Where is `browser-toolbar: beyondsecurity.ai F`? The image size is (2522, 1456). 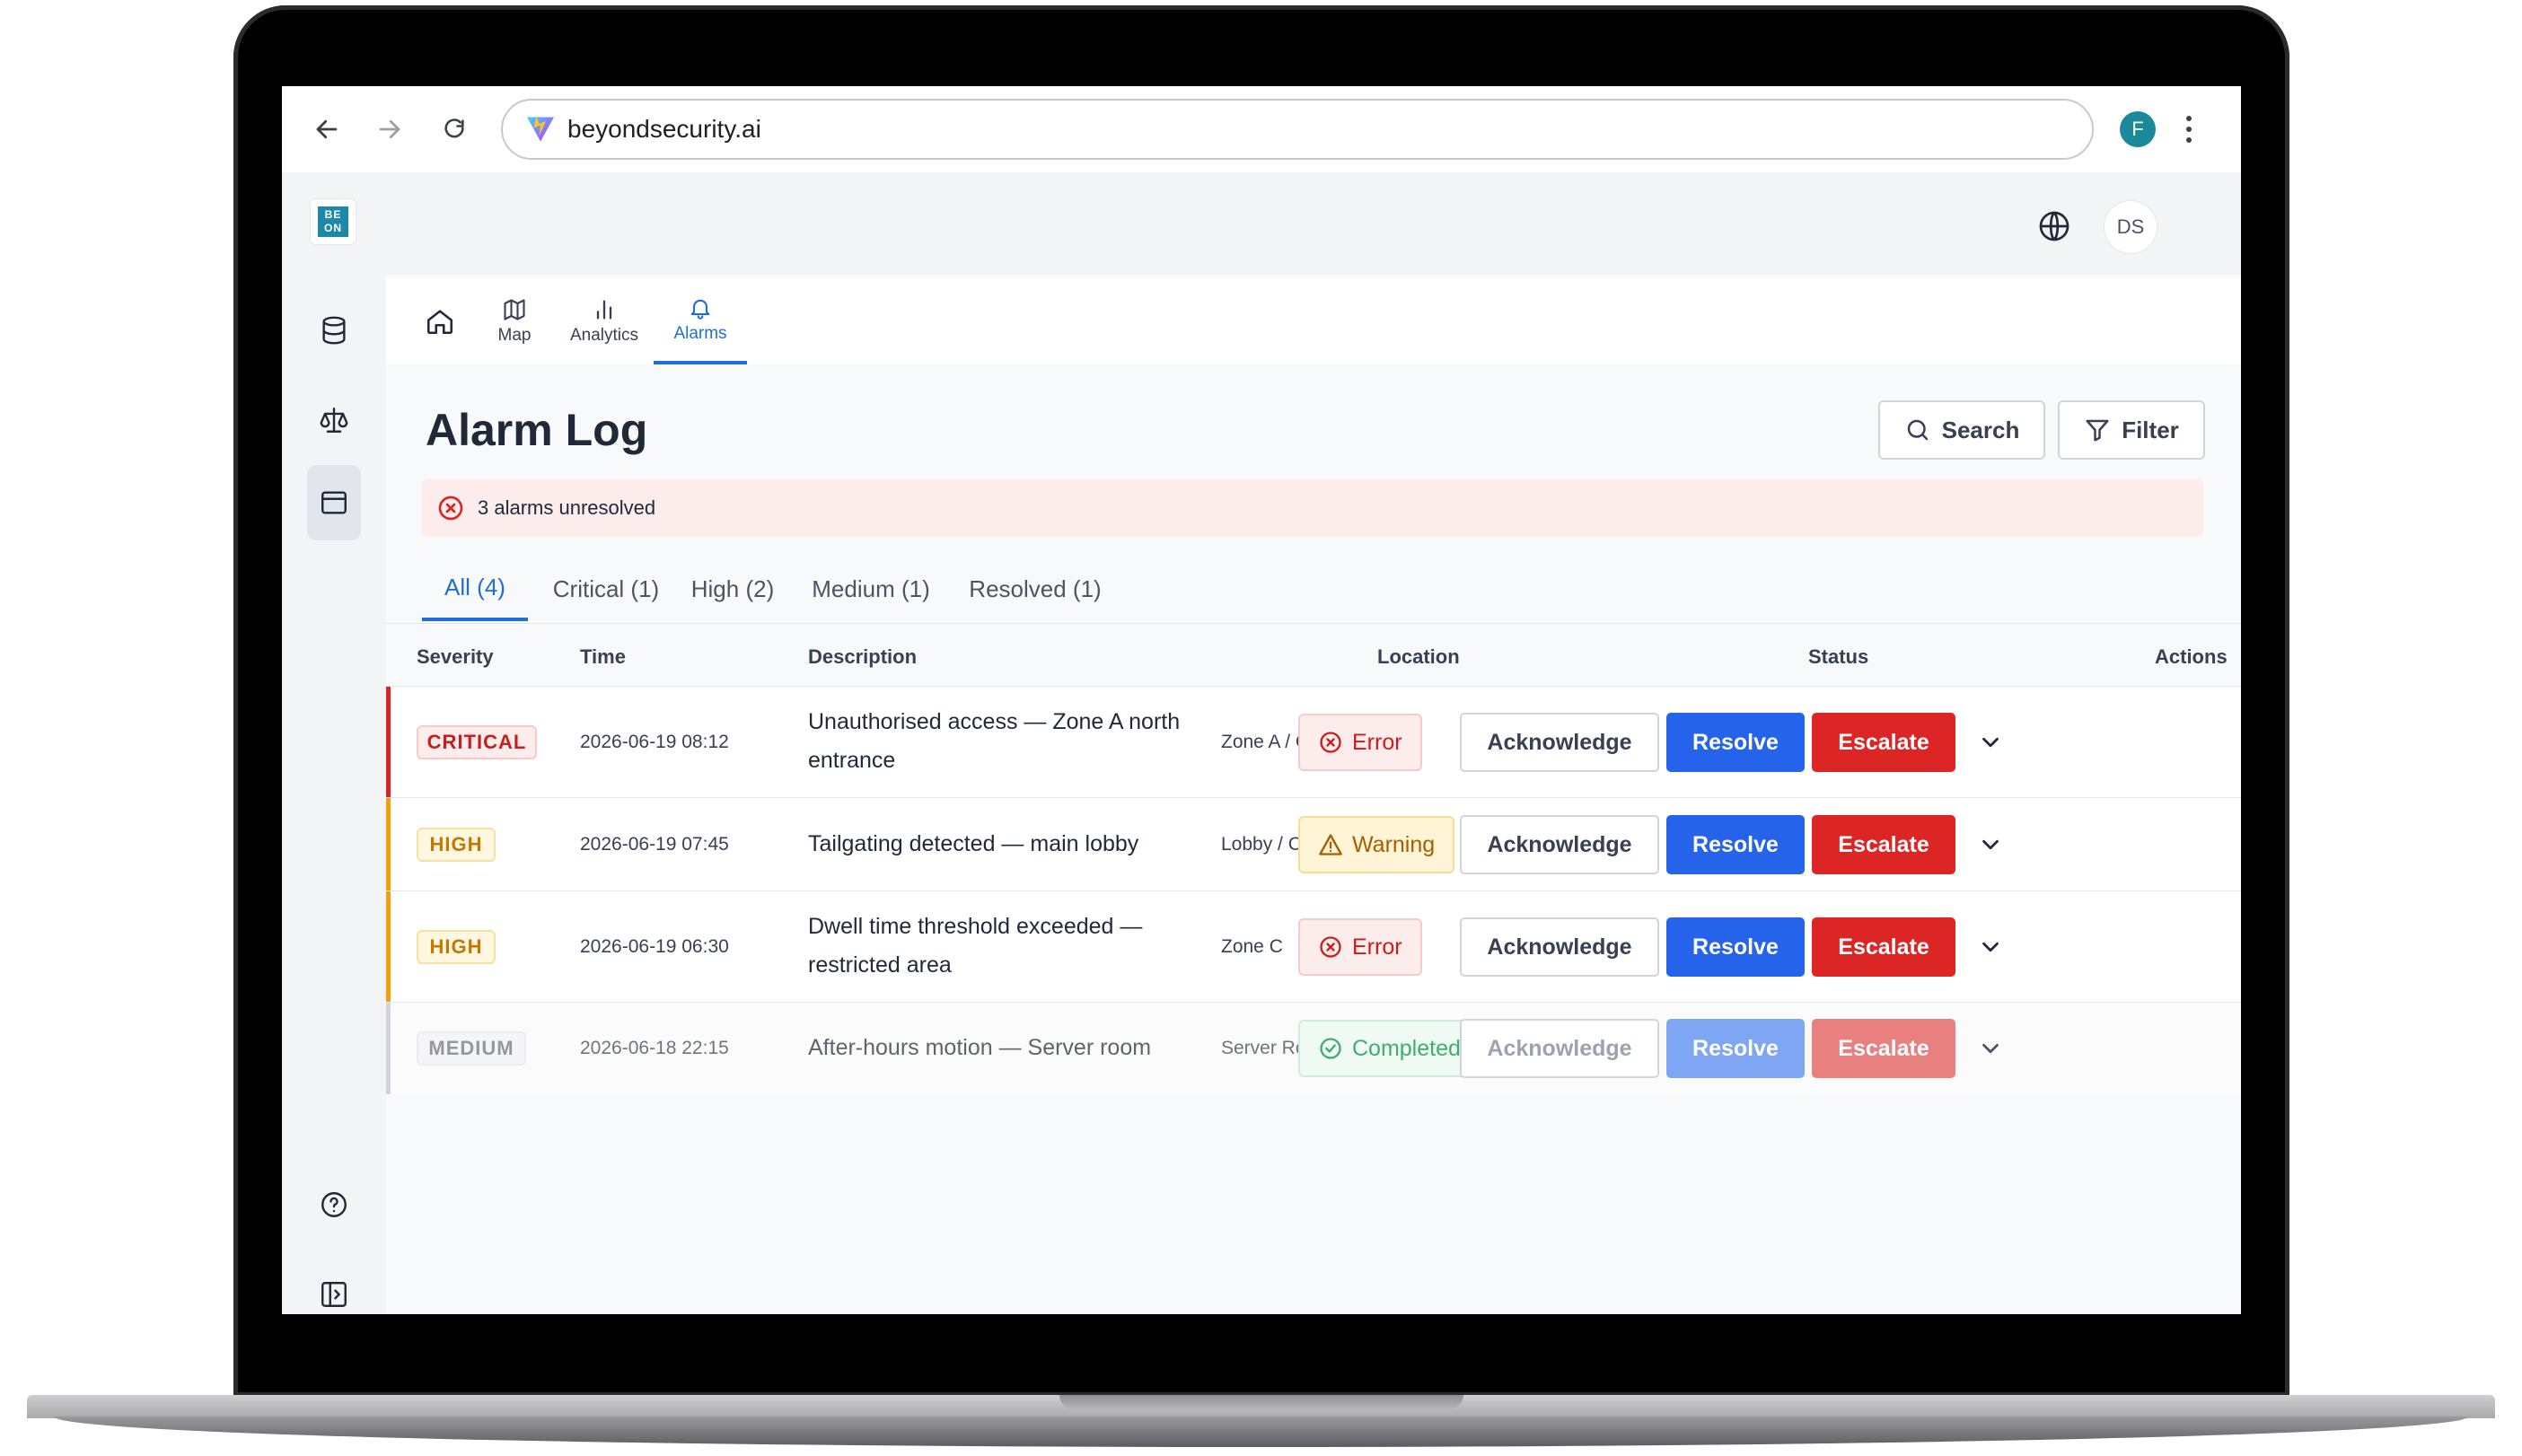 browser-toolbar: beyondsecurity.ai F is located at coordinates (1261, 130).